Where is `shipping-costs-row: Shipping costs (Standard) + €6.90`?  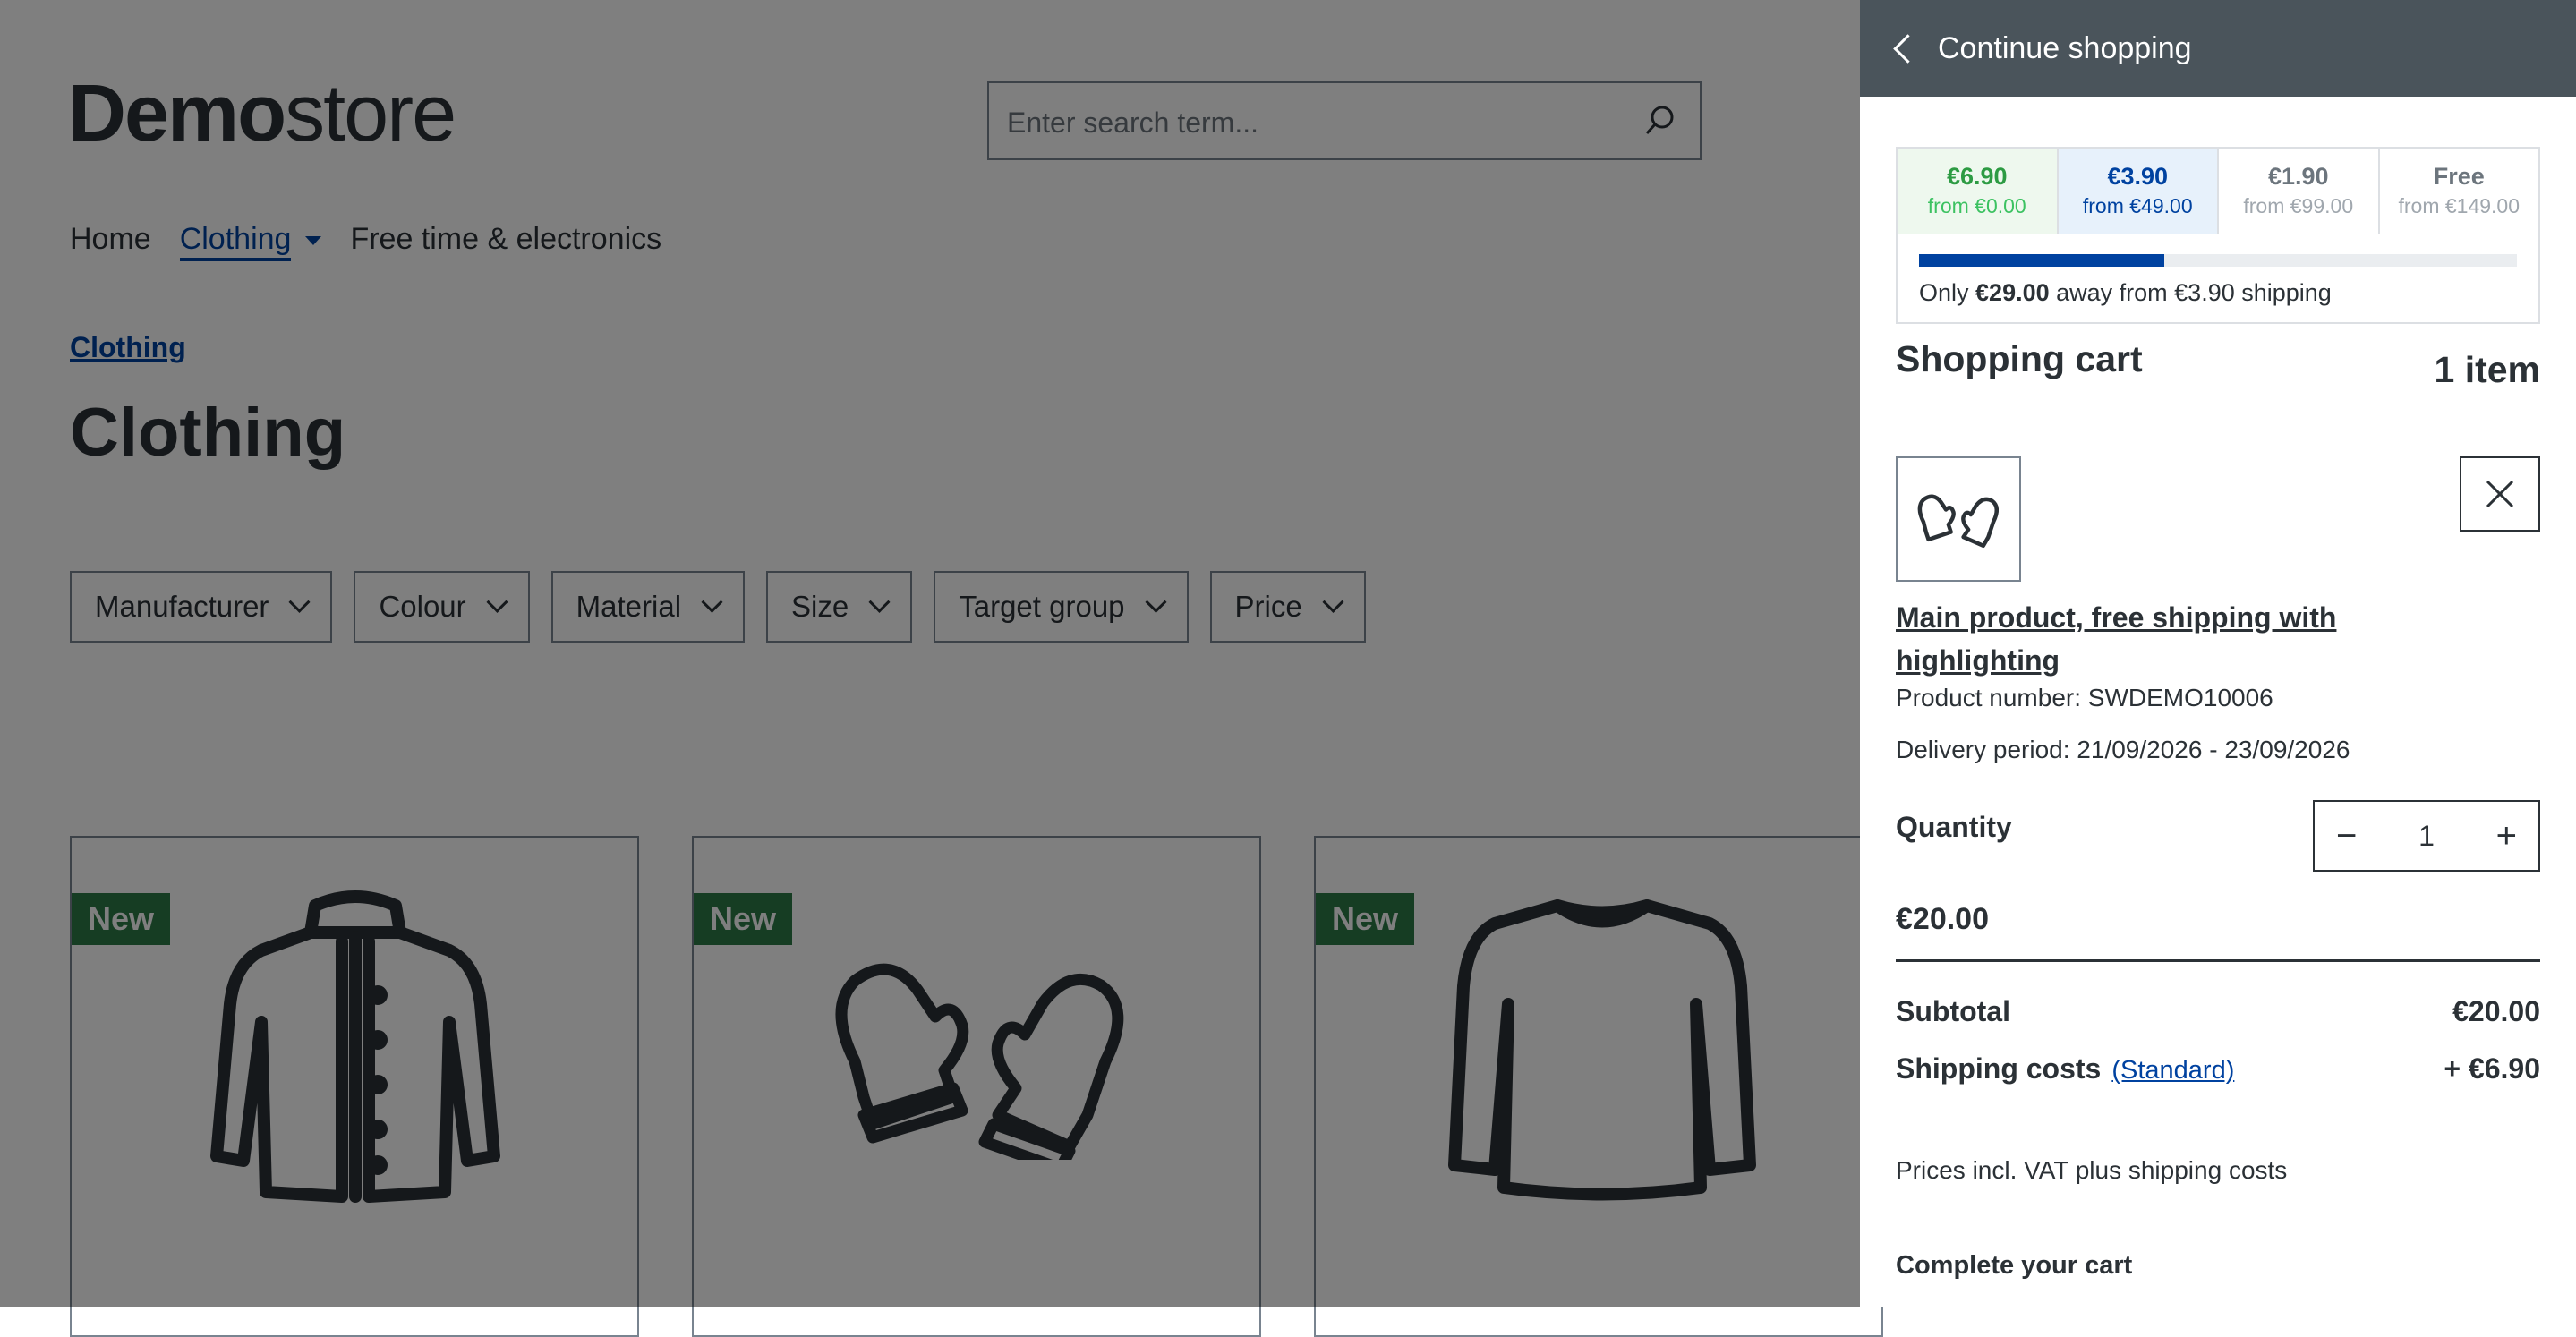
shipping-costs-row: Shipping costs (Standard) + €6.90 is located at coordinates (2218, 1069).